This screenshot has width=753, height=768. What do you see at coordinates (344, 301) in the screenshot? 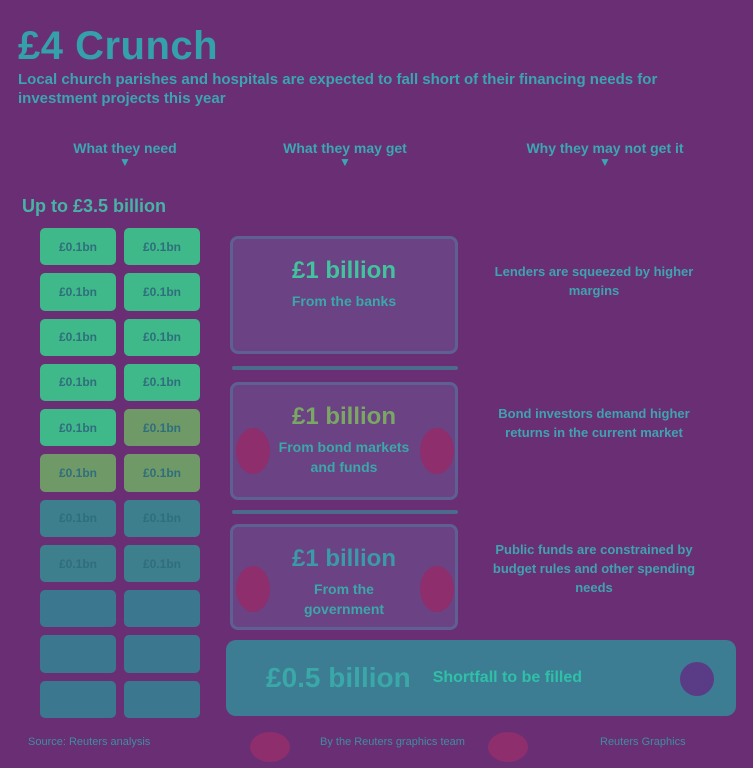
I see `panel-source: From the banks` at bounding box center [344, 301].